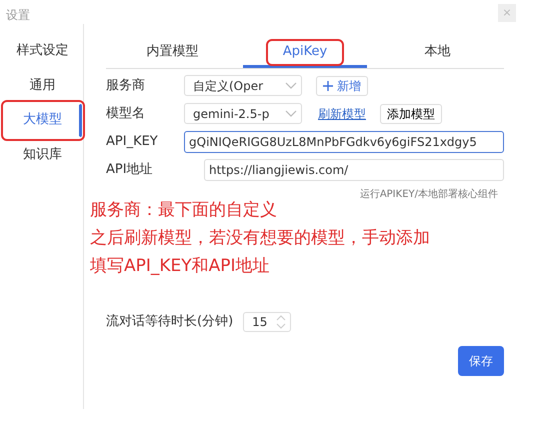  I want to click on annotation-text: 服务商：最下面的自定义, so click(184, 210).